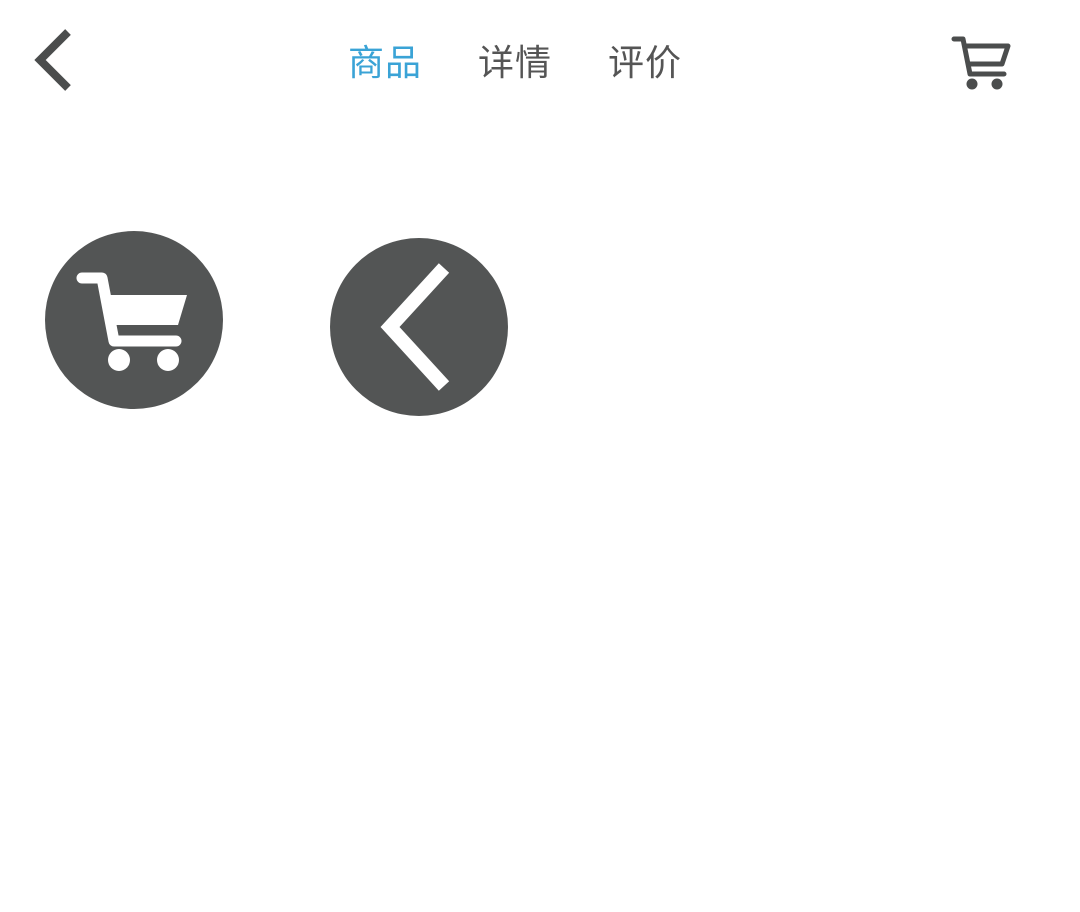 This screenshot has width=1080, height=912. I want to click on floating-cart-button, so click(134, 320).